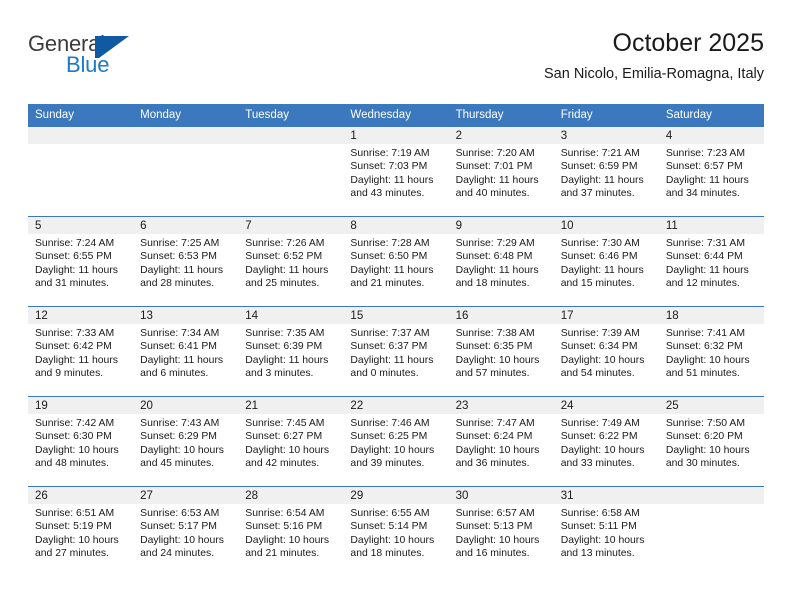  I want to click on day-number: 19, so click(81, 405).